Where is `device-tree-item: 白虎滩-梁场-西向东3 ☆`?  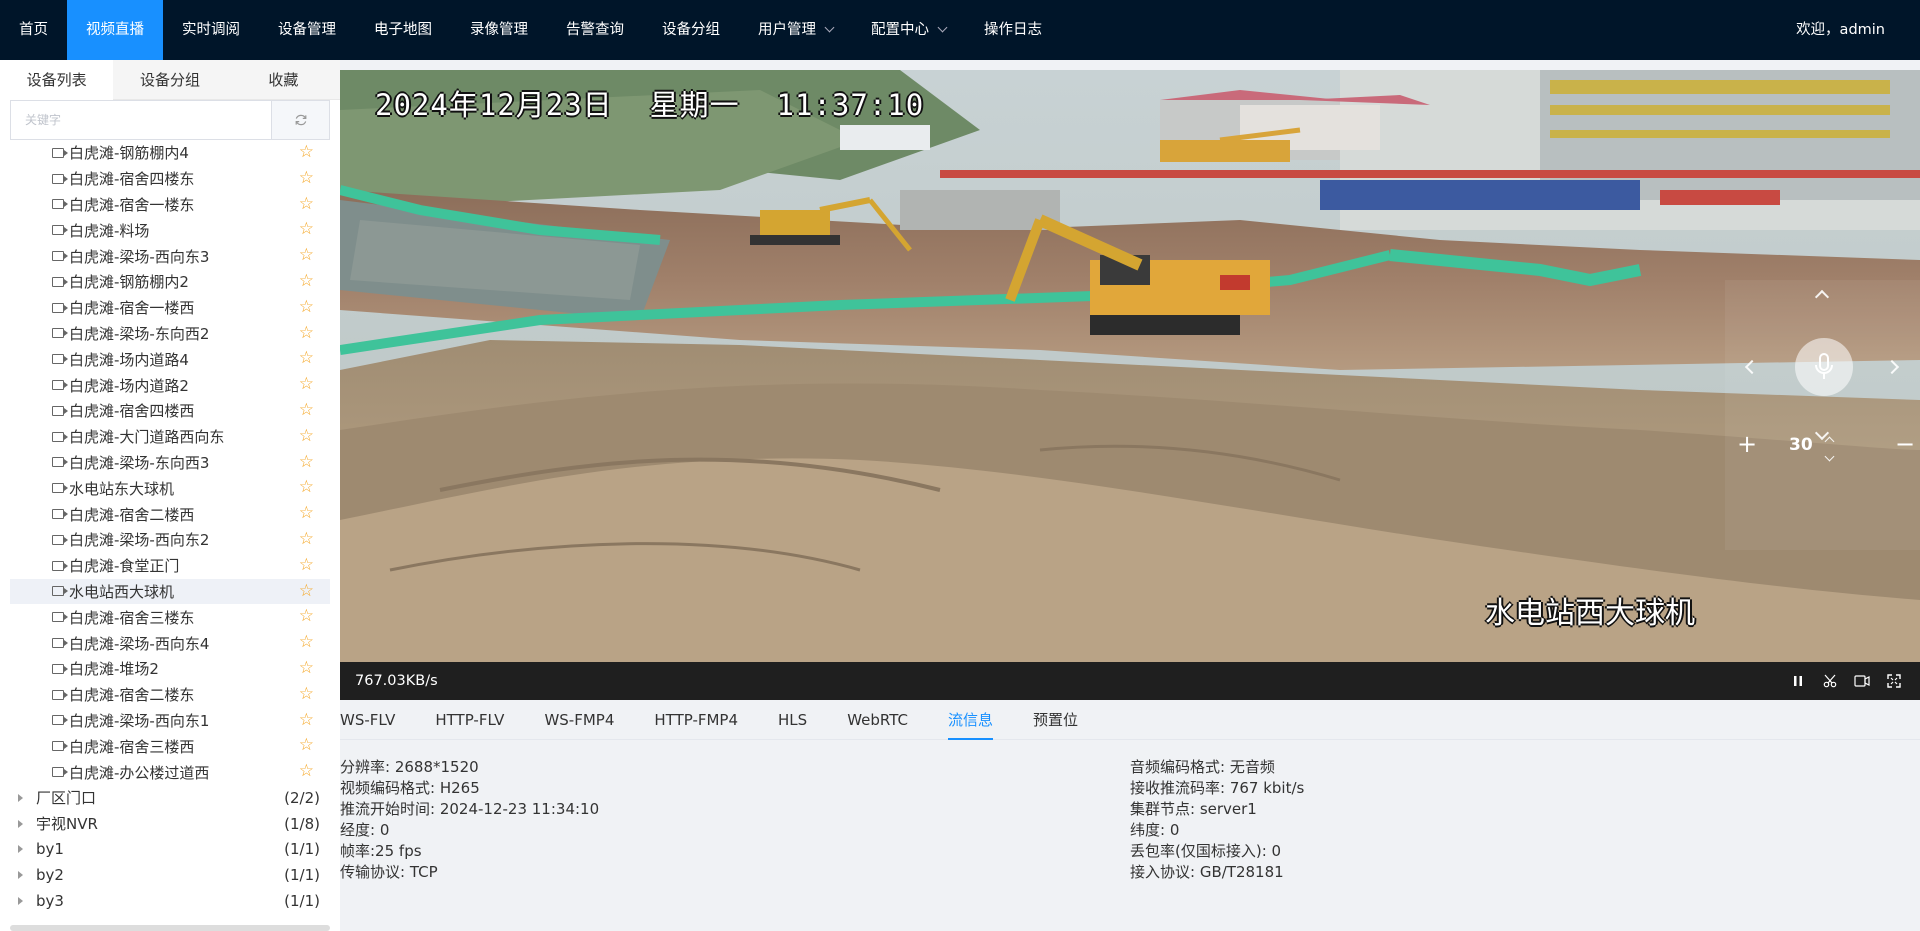
device-tree-item: 白虎滩-梁场-西向东3 ☆ is located at coordinates (170, 256).